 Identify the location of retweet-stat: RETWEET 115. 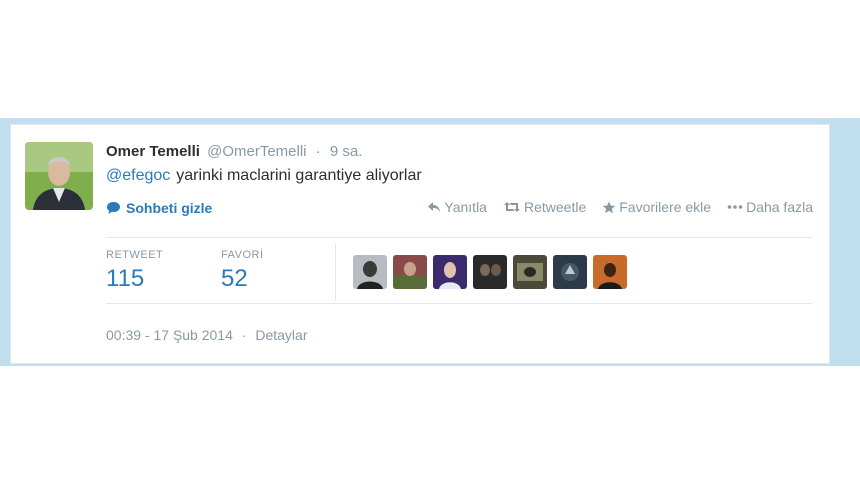
(134, 271).